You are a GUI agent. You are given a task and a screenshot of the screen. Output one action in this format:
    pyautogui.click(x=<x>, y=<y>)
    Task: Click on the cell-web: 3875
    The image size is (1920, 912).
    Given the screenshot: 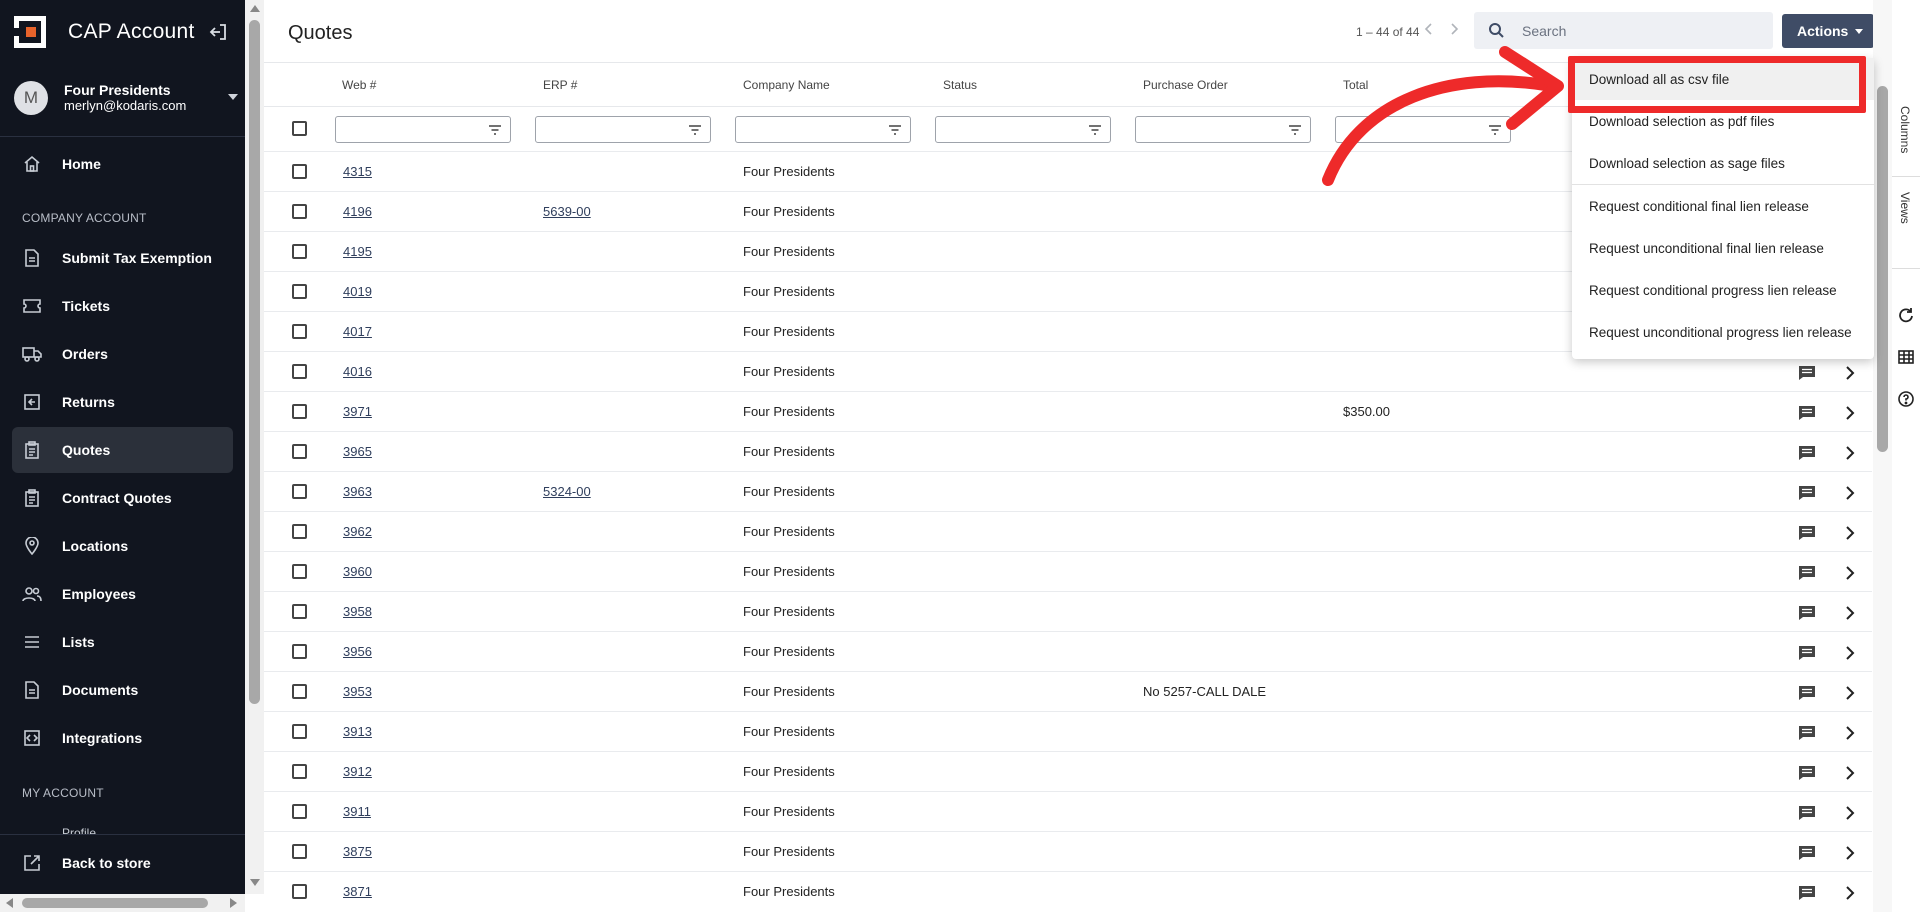 What is the action you would take?
    pyautogui.click(x=357, y=851)
    